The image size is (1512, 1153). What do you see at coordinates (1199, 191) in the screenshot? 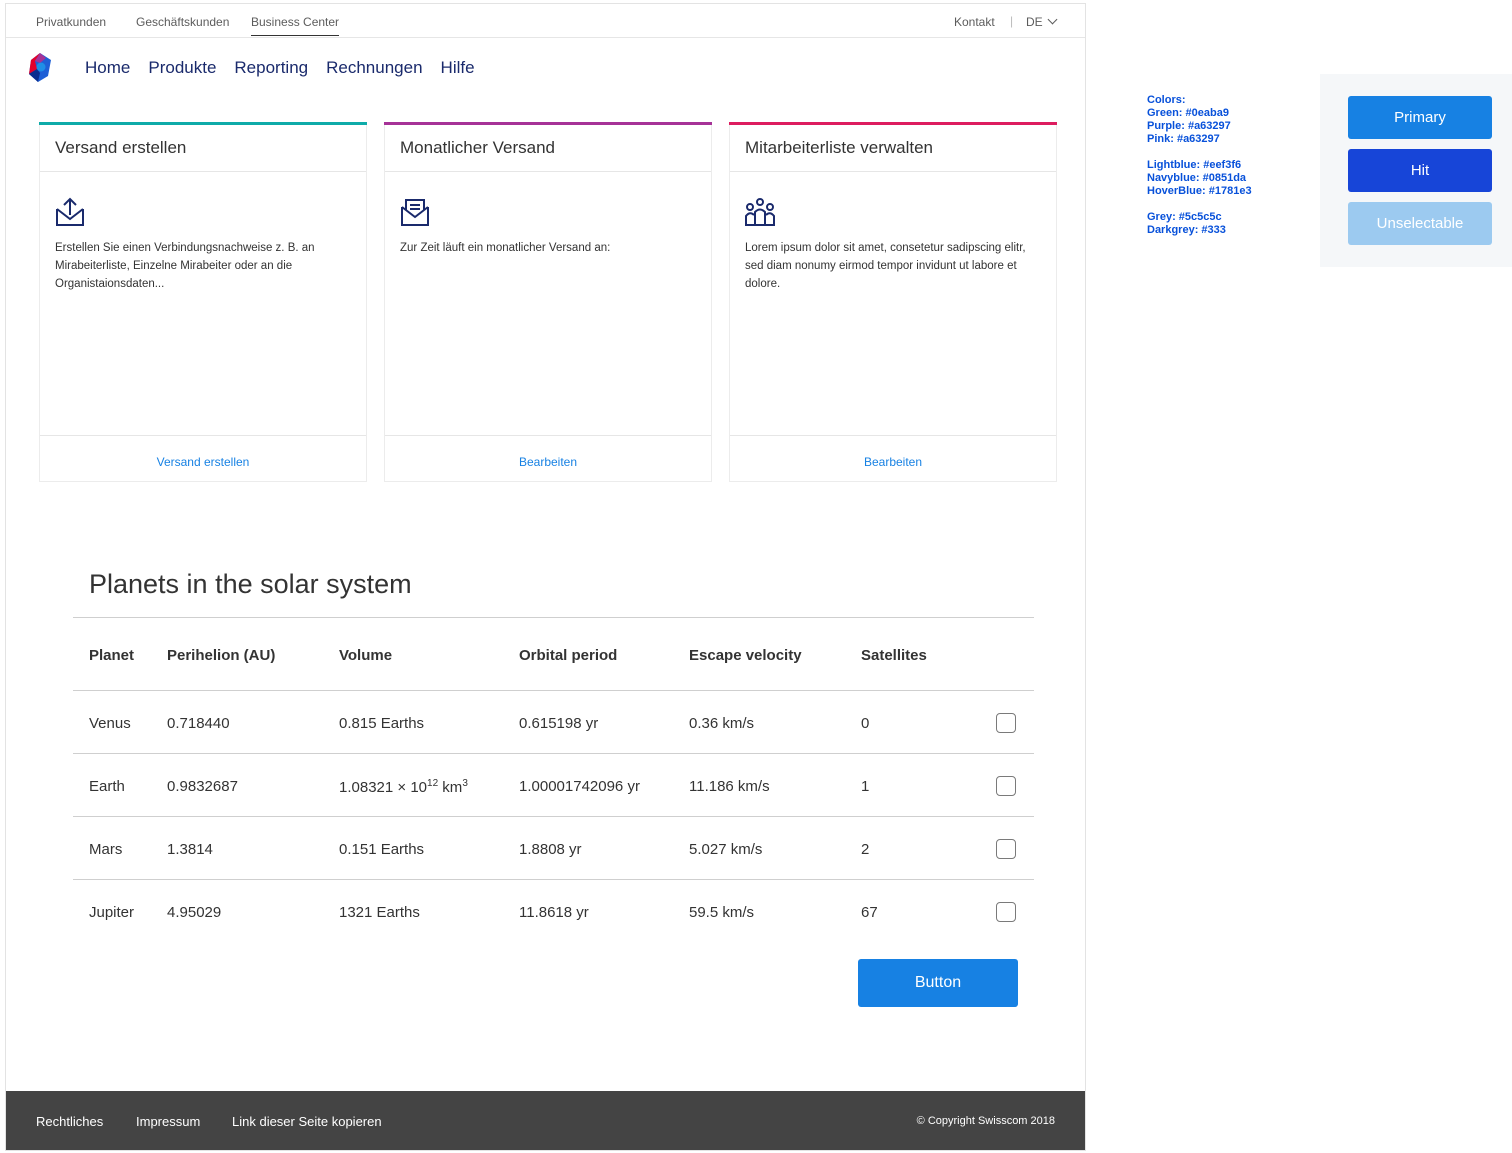
I see `legend-line: HoverBlue: #1781e3` at bounding box center [1199, 191].